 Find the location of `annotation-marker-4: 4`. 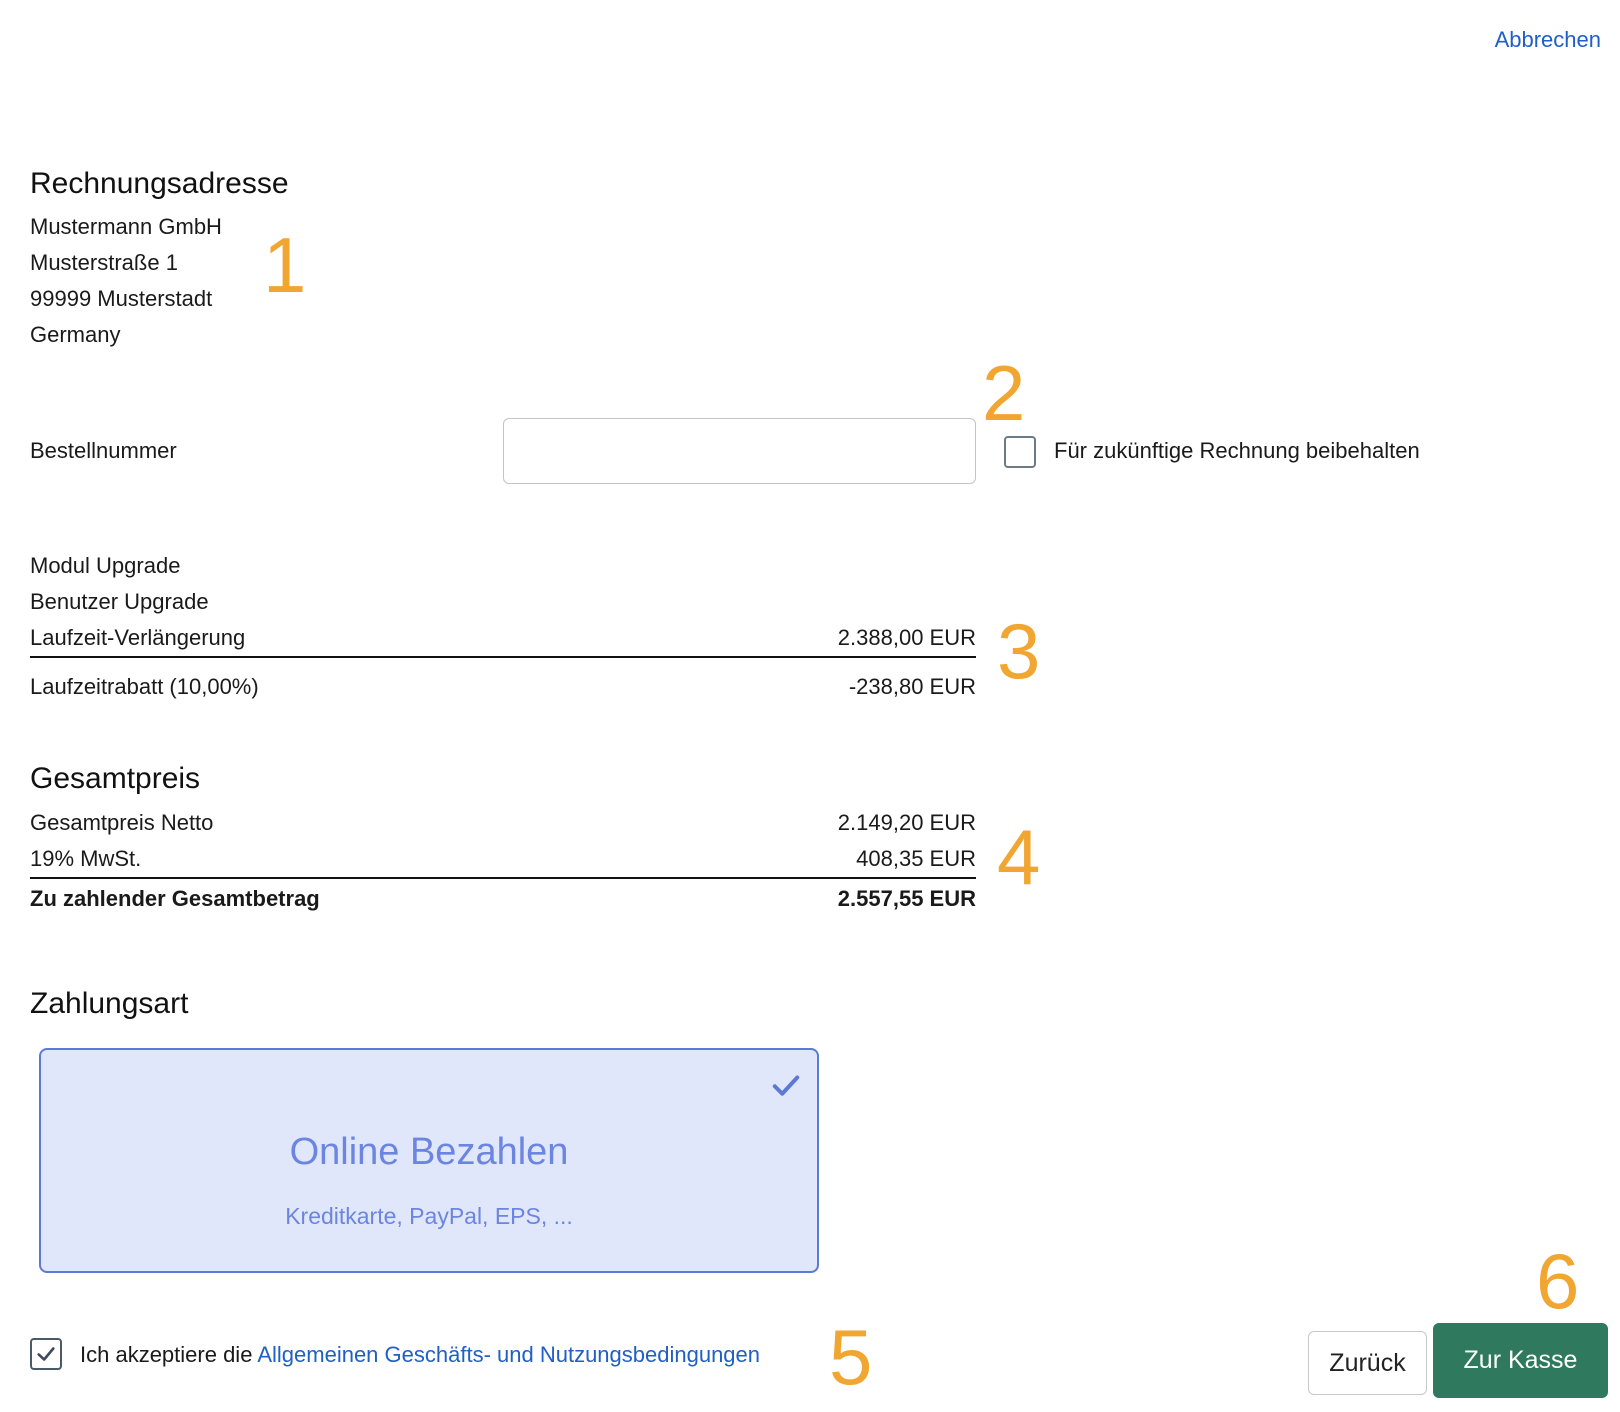

annotation-marker-4: 4 is located at coordinates (1019, 857).